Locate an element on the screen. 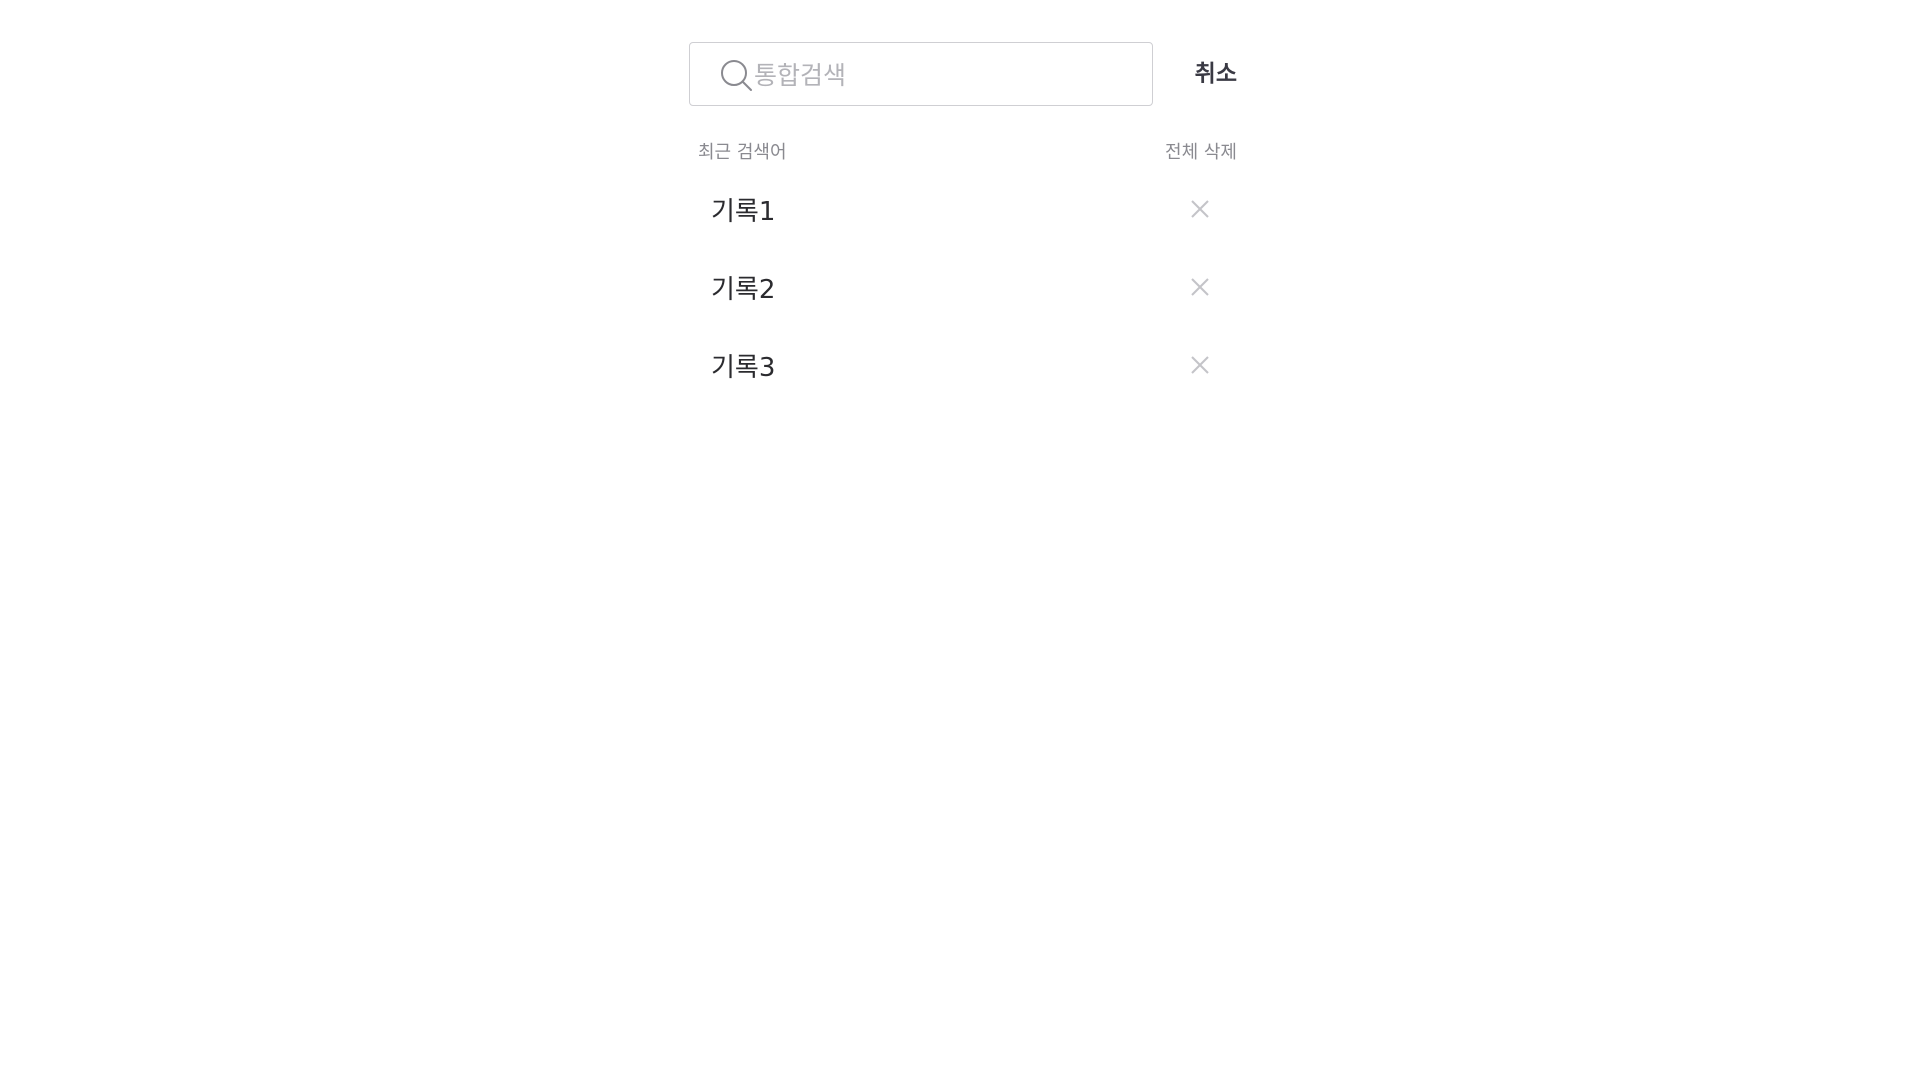 The height and width of the screenshot is (1080, 1920). list-item: 기록2 is located at coordinates (963, 311).